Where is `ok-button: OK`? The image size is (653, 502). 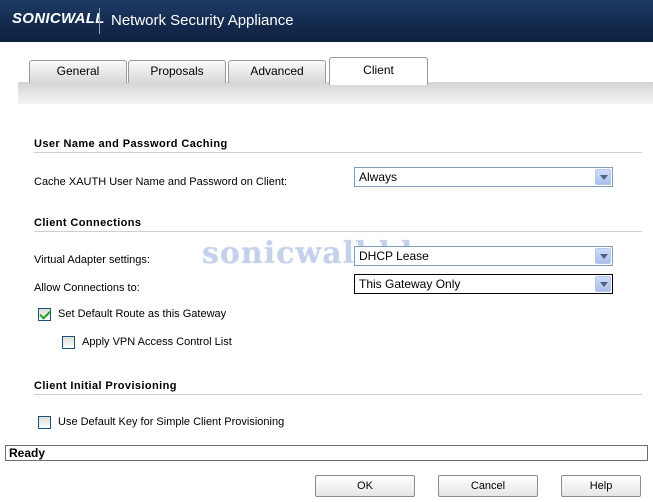 ok-button: OK is located at coordinates (365, 486).